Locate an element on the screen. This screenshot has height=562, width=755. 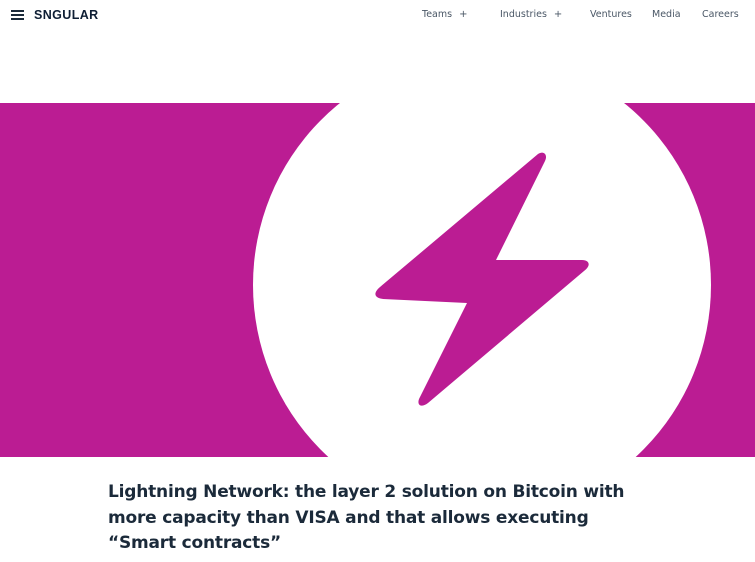
nav-item-ventures: Ventures is located at coordinates (611, 14).